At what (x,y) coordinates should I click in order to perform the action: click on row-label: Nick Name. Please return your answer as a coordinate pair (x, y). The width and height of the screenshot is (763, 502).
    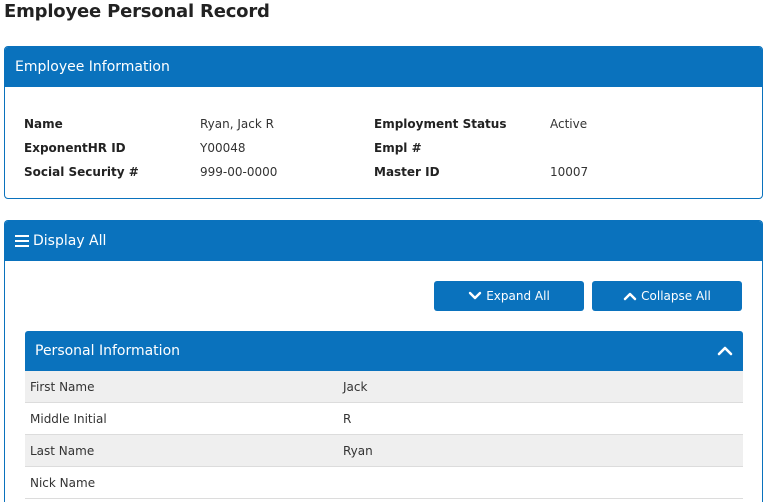
    Looking at the image, I should click on (63, 482).